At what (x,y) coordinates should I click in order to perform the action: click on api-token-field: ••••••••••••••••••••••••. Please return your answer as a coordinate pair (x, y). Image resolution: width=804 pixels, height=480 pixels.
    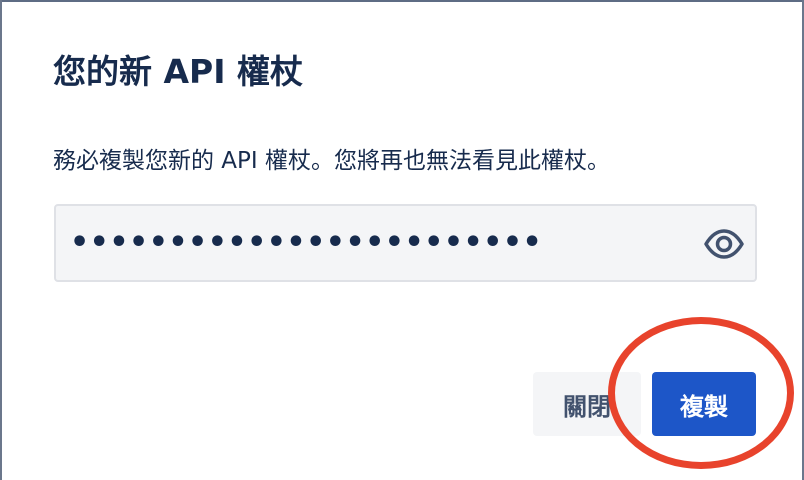
    Looking at the image, I should click on (405, 243).